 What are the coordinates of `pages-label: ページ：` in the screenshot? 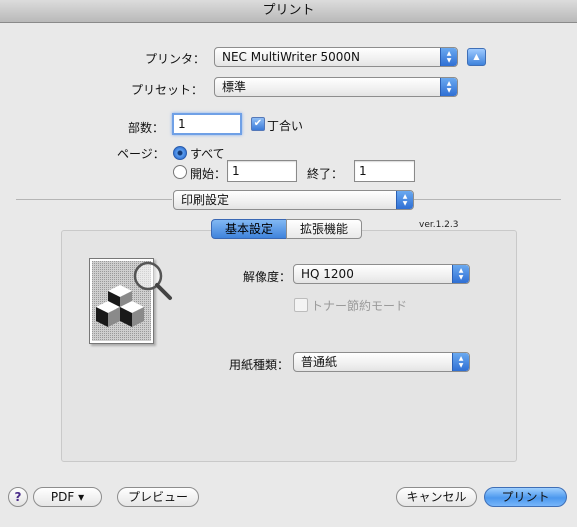 It's located at (141, 154).